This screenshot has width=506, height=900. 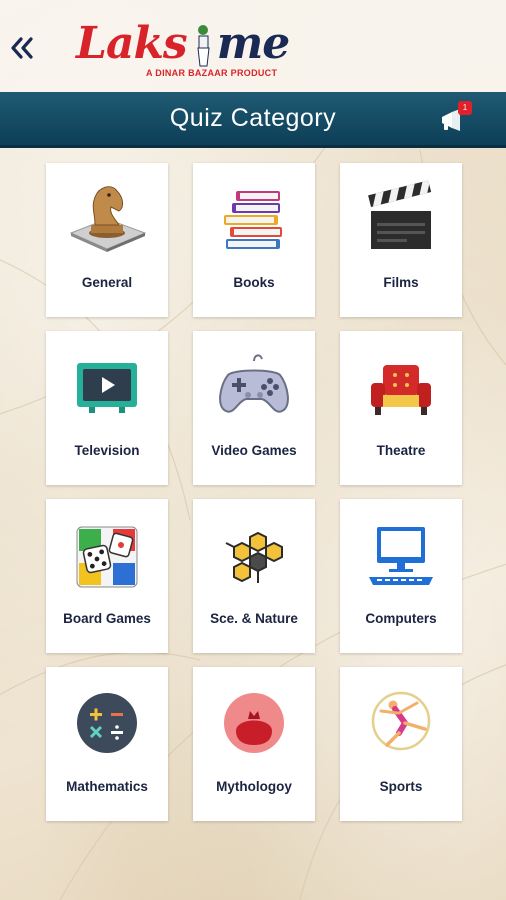 I want to click on logo-figure-icon, so click(x=203, y=46).